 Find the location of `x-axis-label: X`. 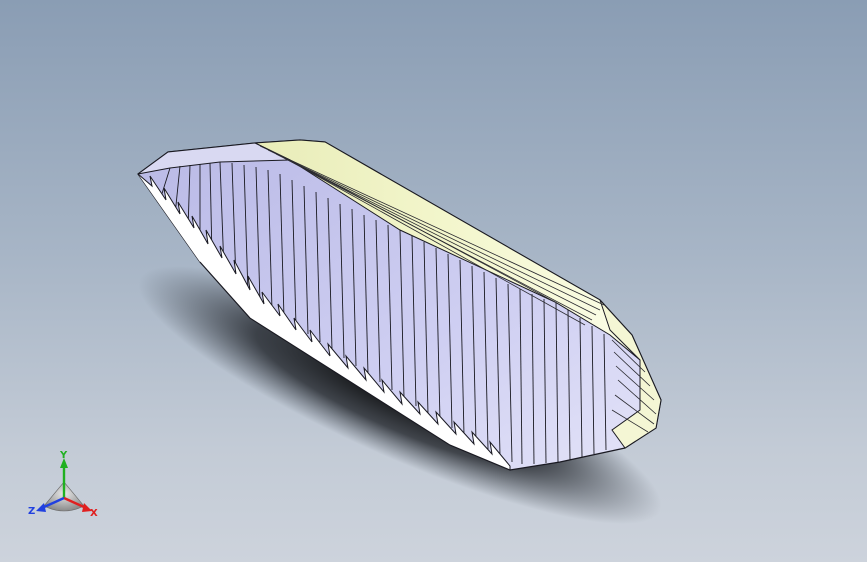

x-axis-label: X is located at coordinates (94, 513).